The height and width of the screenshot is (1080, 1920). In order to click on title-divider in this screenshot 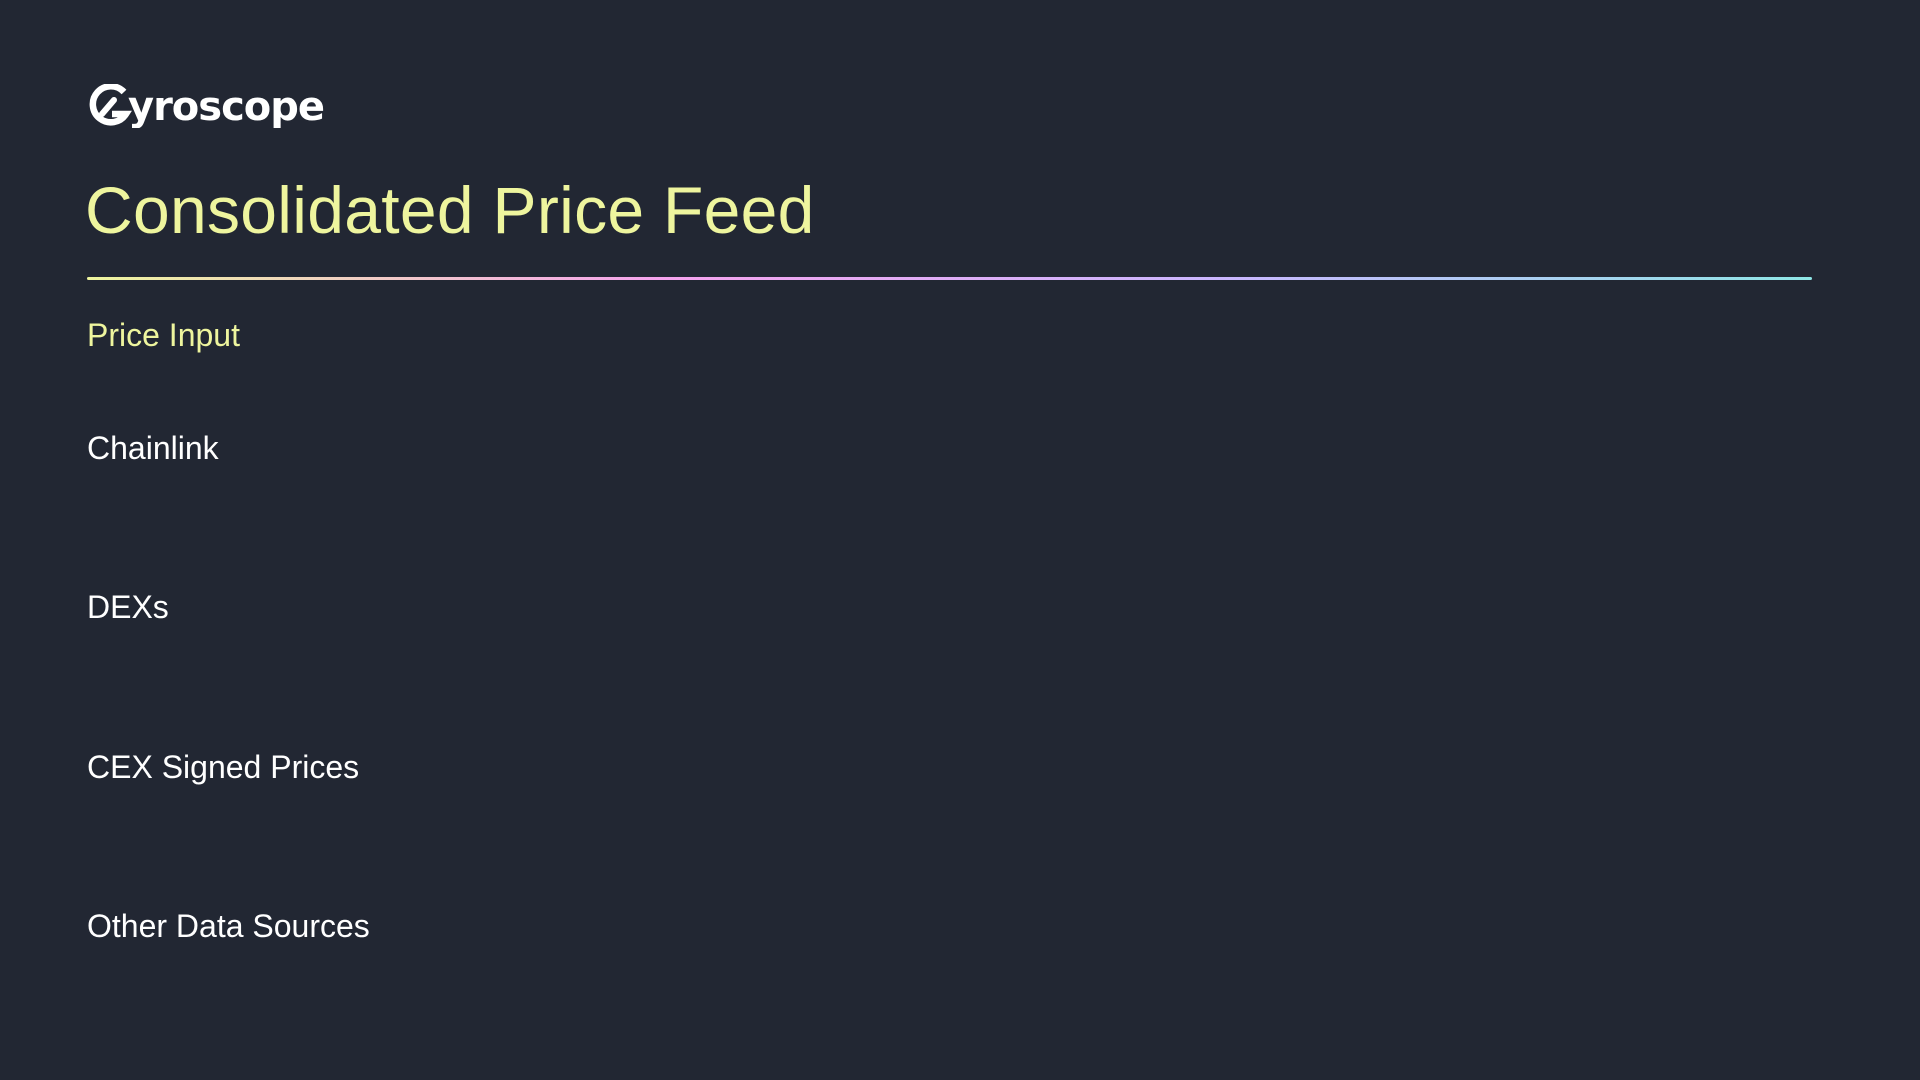, I will do `click(949, 278)`.